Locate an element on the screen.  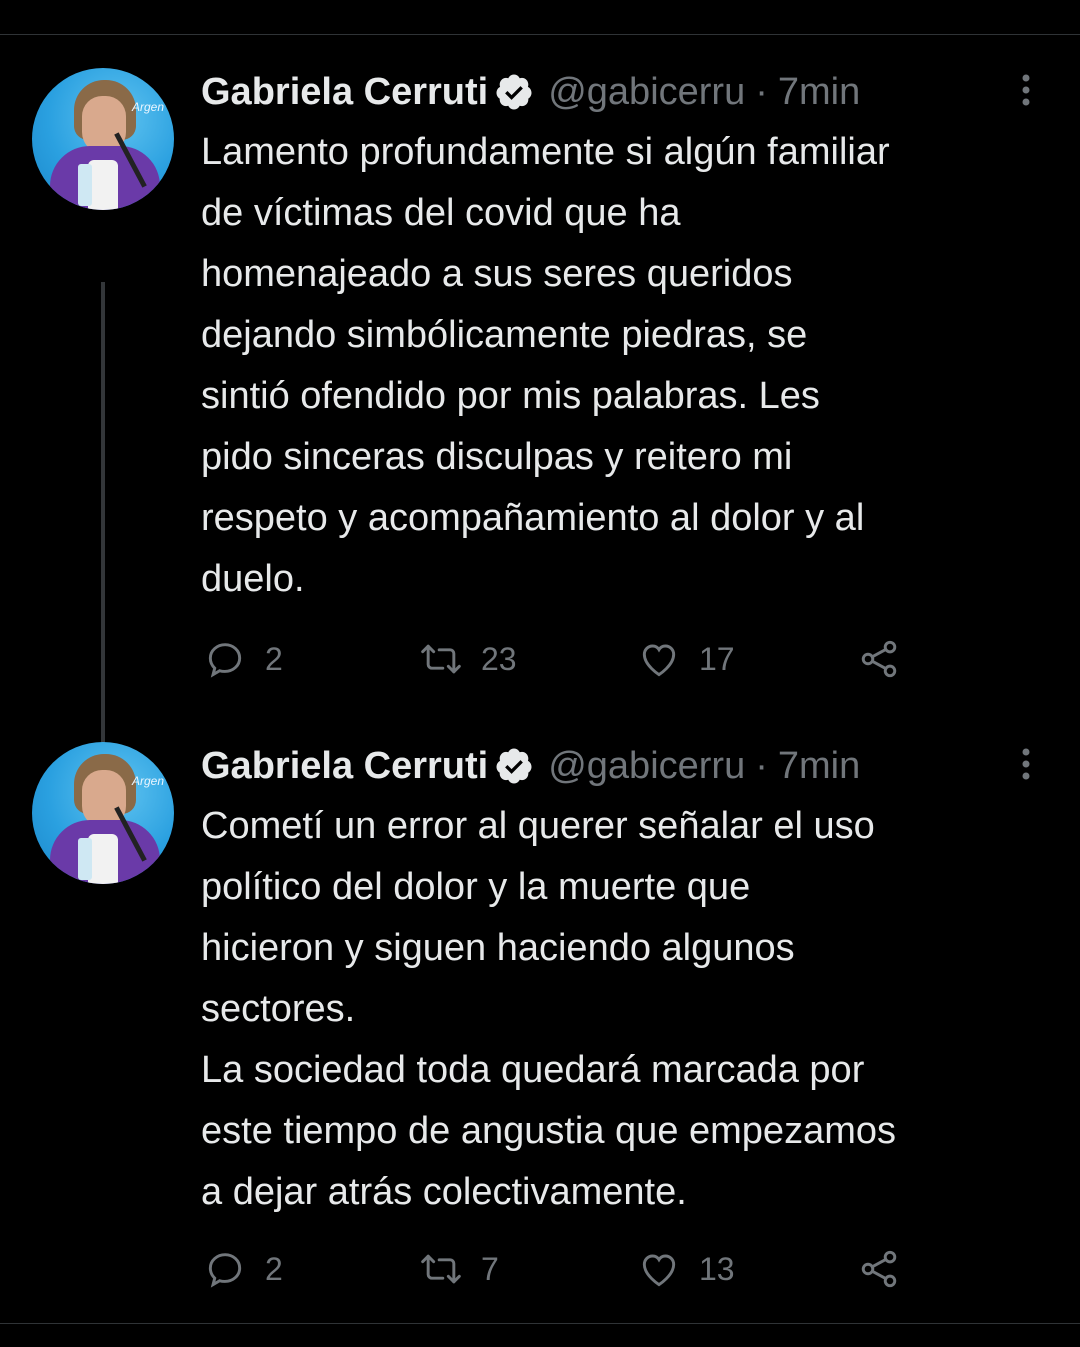
tweet-actions: 2 23 17 is located at coordinates (581, 659).